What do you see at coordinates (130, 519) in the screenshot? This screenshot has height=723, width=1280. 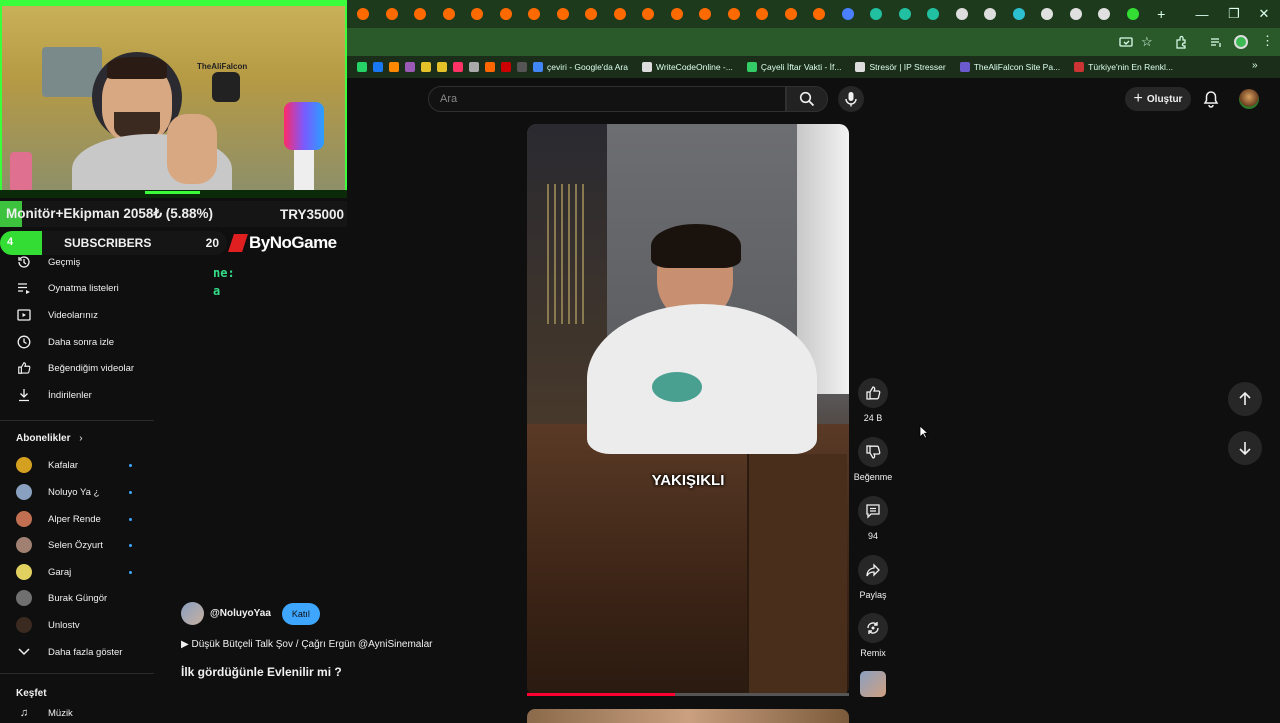 I see `new-content-dot` at bounding box center [130, 519].